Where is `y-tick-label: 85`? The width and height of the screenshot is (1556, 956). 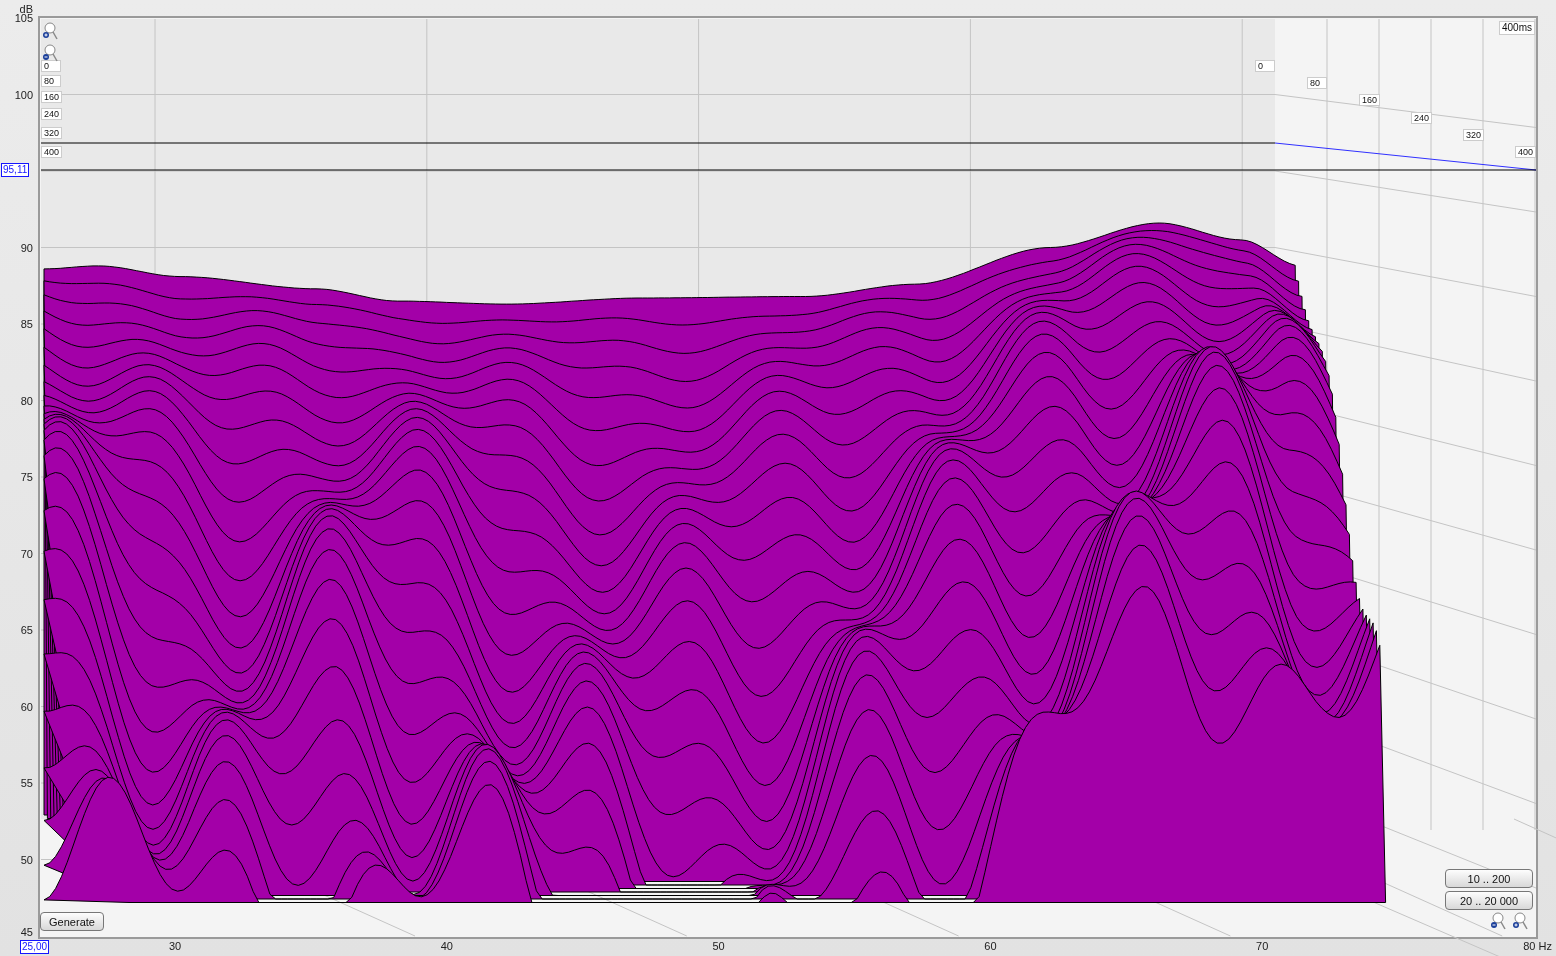
y-tick-label: 85 is located at coordinates (26, 324).